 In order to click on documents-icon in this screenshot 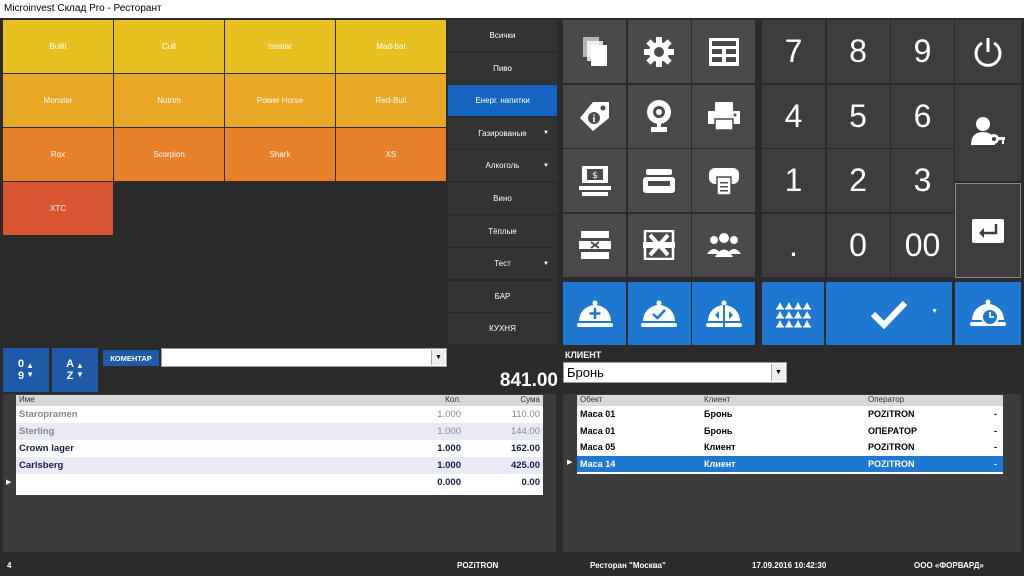, I will do `click(594, 51)`.